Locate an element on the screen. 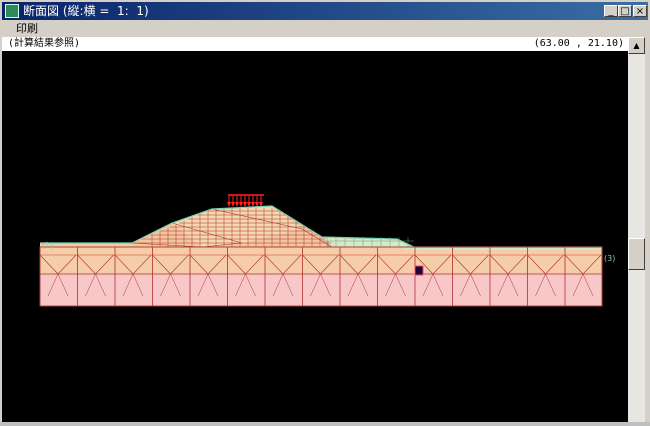  calc-reference-label: (計算結果参照) is located at coordinates (44, 43).